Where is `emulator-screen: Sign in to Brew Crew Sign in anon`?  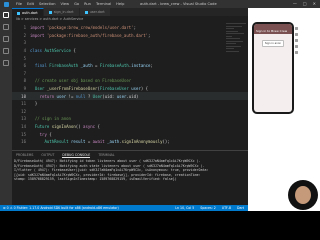
emulator-screen: Sign in to Brew Crew Sign in anon is located at coordinates (273, 68).